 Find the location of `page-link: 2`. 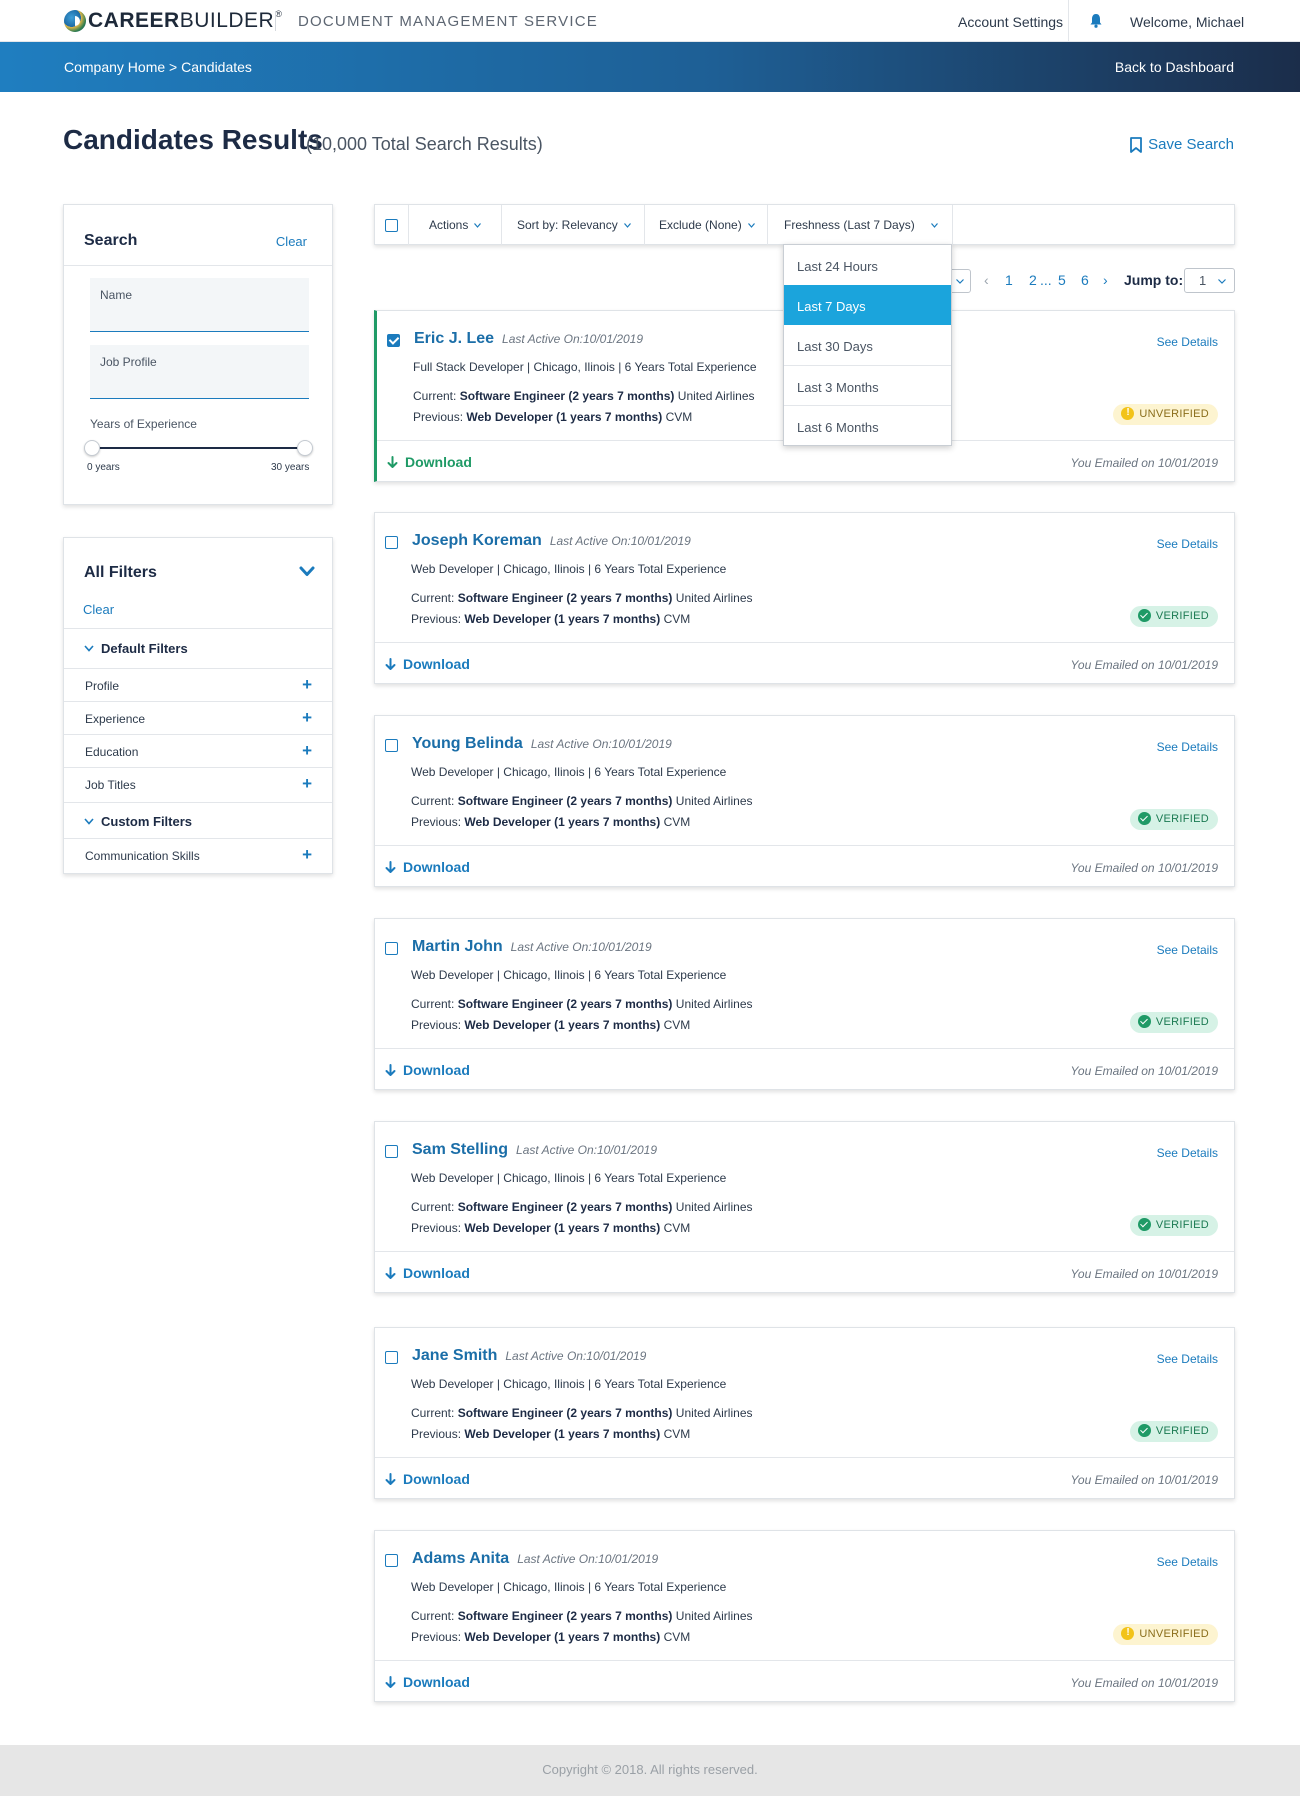

page-link: 2 is located at coordinates (1033, 280).